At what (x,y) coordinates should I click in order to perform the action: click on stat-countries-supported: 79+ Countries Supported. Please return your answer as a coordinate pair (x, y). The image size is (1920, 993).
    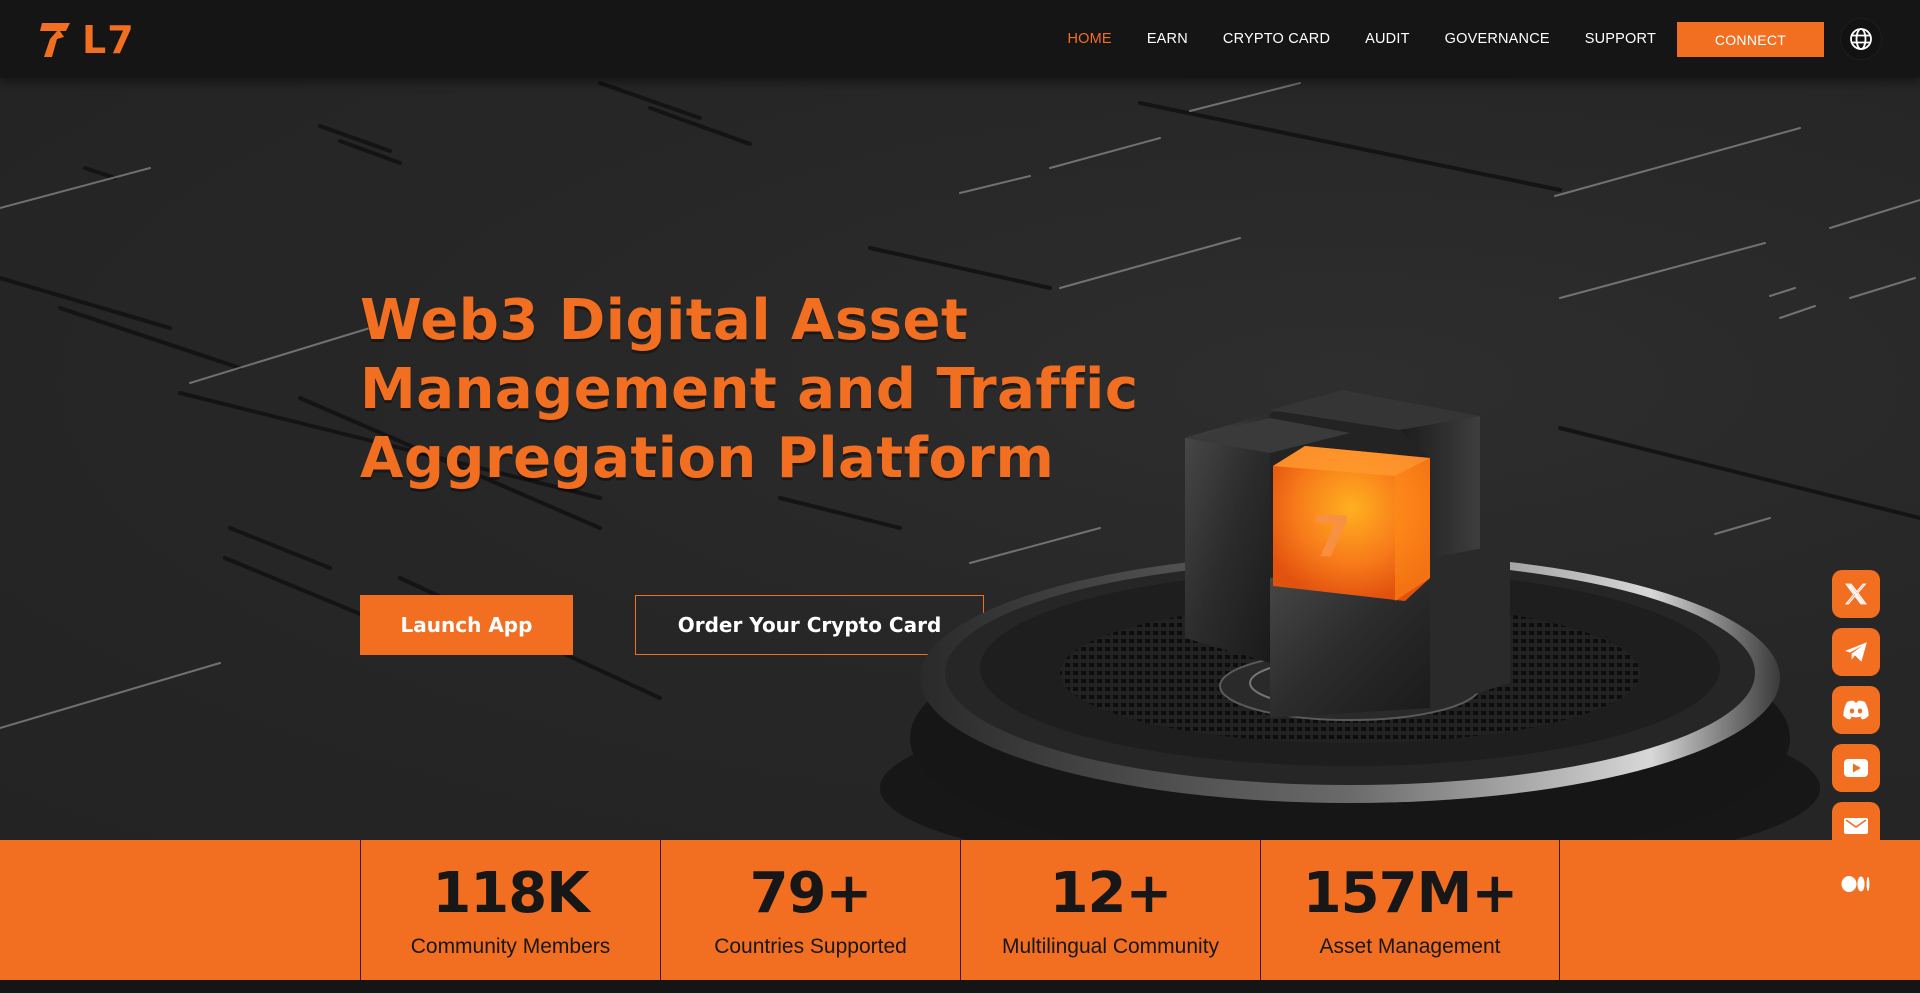
    Looking at the image, I should click on (810, 910).